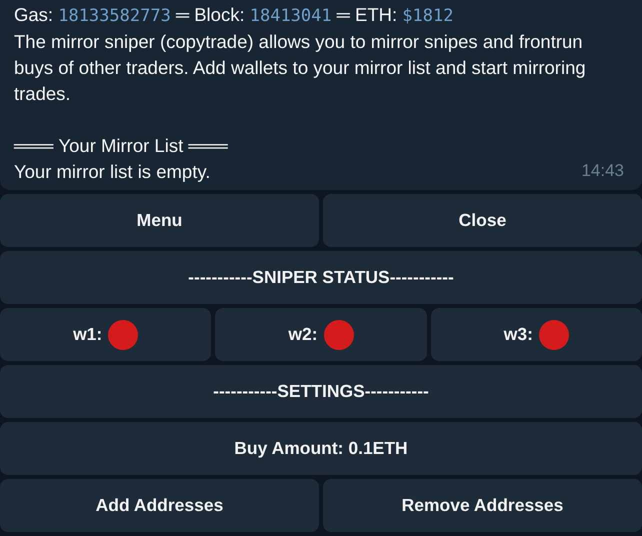 The height and width of the screenshot is (536, 642). Describe the element at coordinates (482, 220) in the screenshot. I see `keyboard-button: Close` at that location.